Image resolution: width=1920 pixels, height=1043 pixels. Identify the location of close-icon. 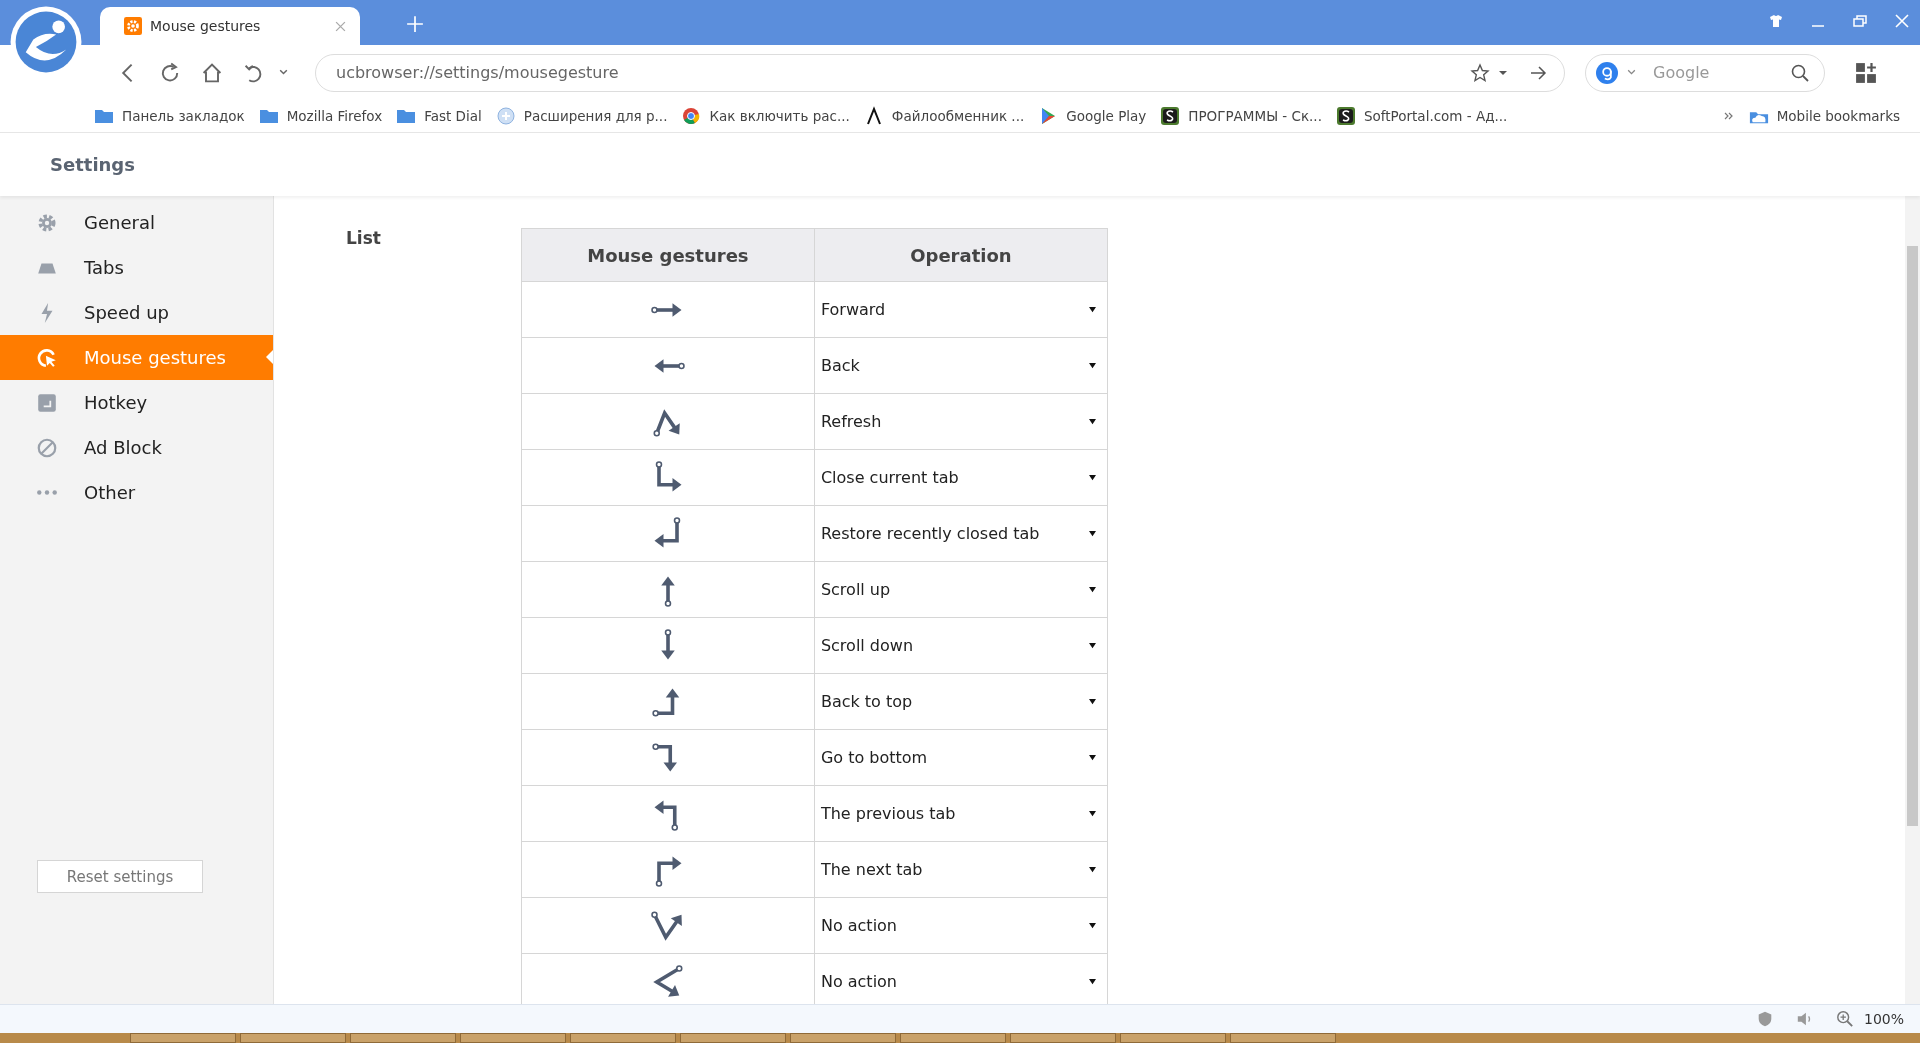
(340, 26).